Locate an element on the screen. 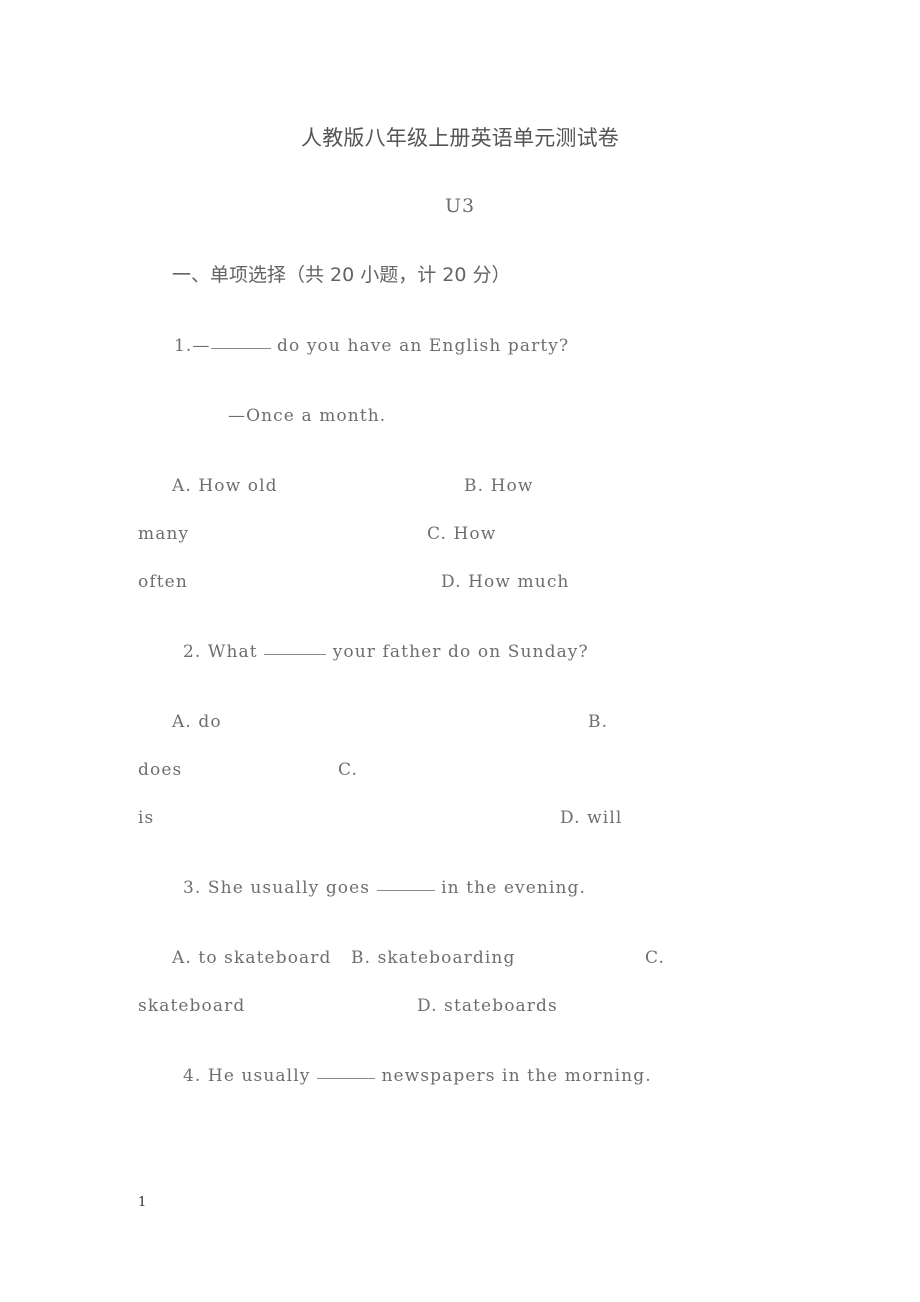 This screenshot has width=920, height=1302. question-4-stem-prefix: 4. He usually is located at coordinates (250, 1076).